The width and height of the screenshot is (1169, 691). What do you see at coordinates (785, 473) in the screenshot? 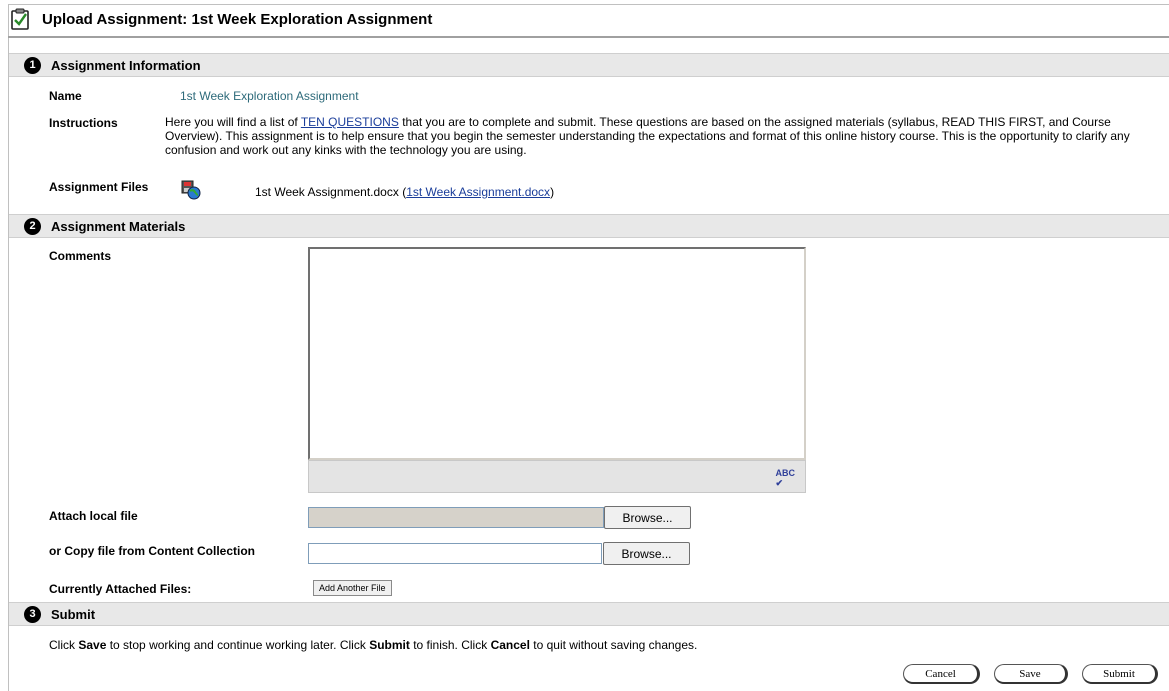
I see `spell-check-label: ABC` at bounding box center [785, 473].